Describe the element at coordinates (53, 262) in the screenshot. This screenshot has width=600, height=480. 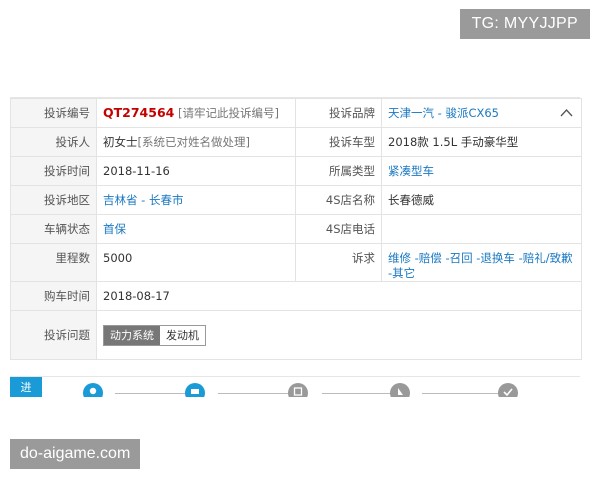
I see `mileage-label: 里程数` at that location.